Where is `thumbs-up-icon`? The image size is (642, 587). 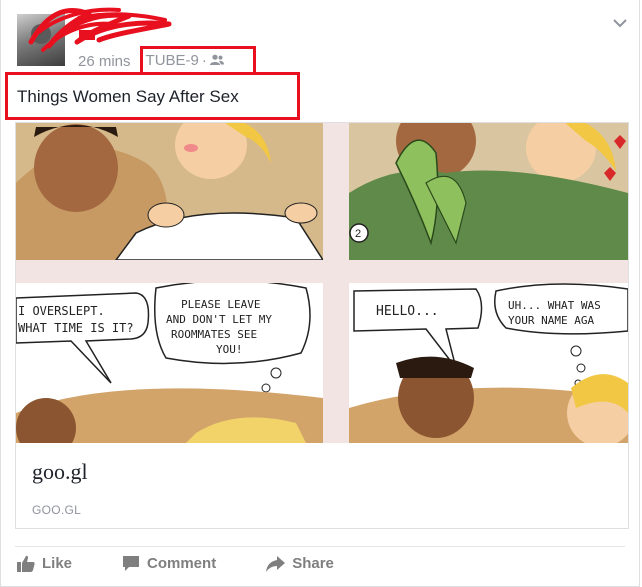
thumbs-up-icon is located at coordinates (26, 563).